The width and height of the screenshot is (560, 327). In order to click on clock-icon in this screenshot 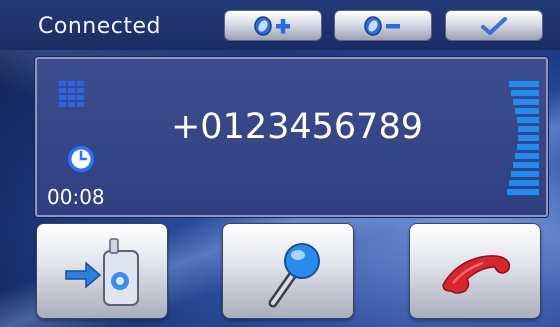, I will do `click(81, 159)`.